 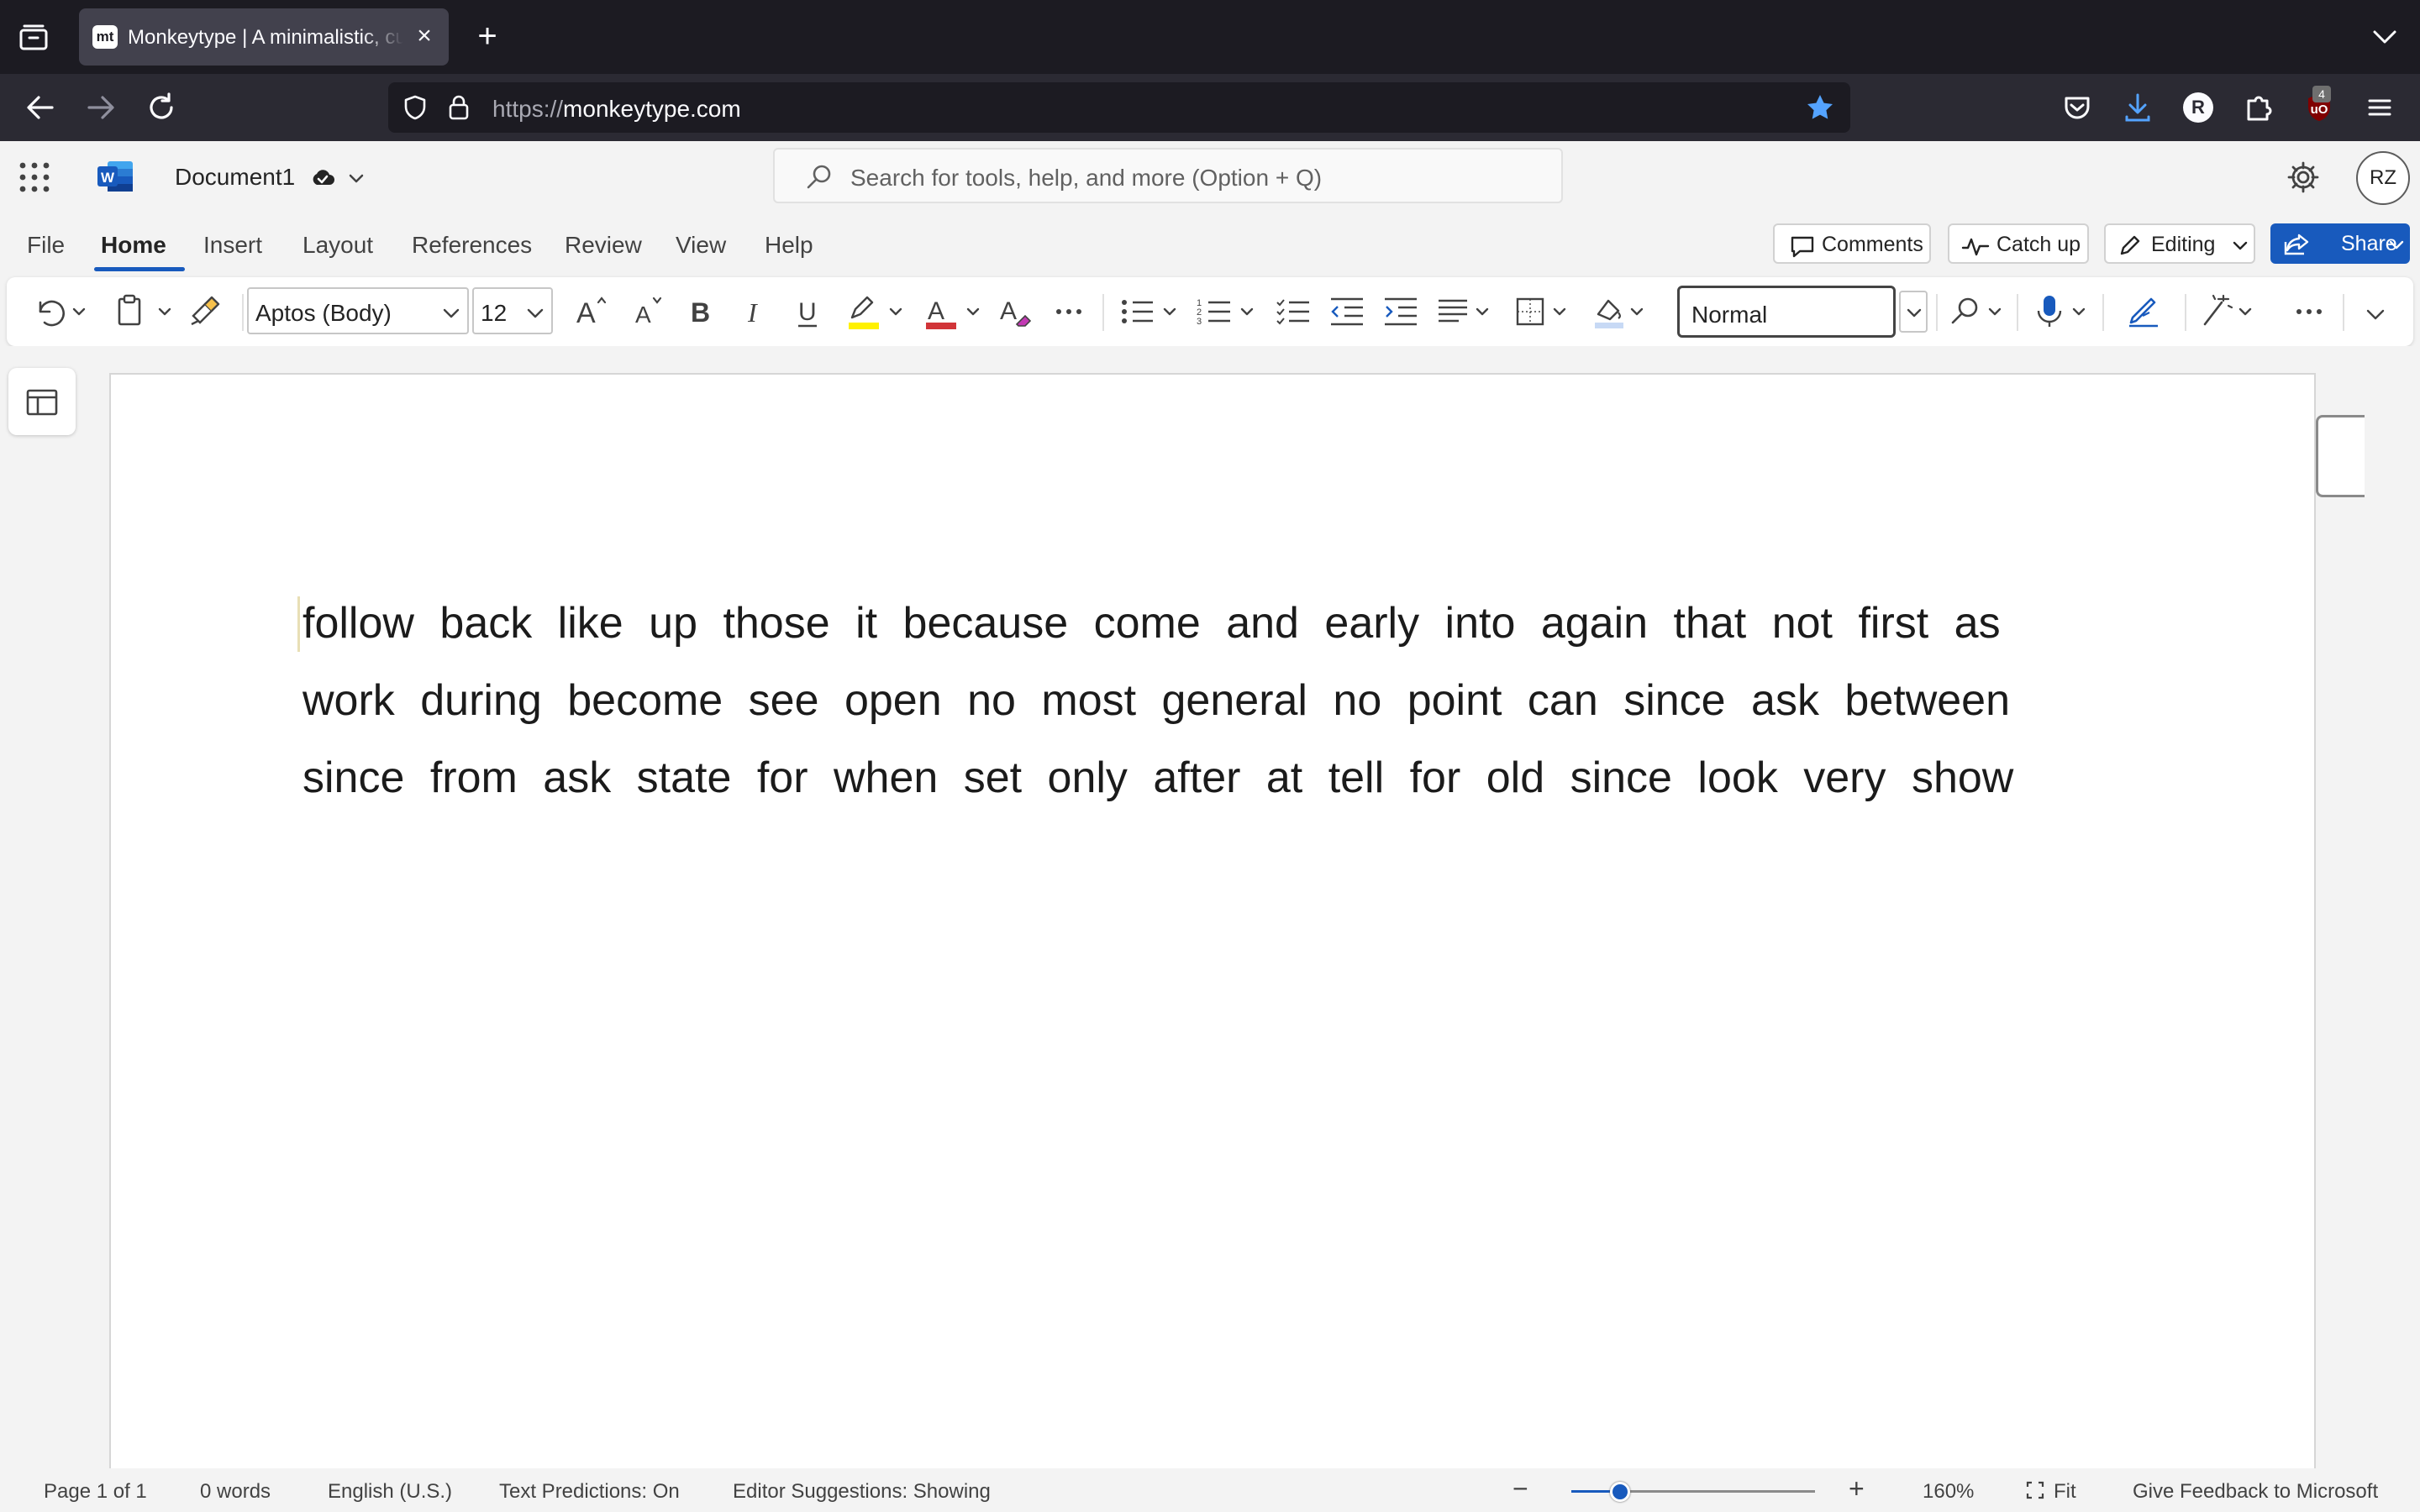 What do you see at coordinates (1857, 1488) in the screenshot?
I see `zoom-in-button: +` at bounding box center [1857, 1488].